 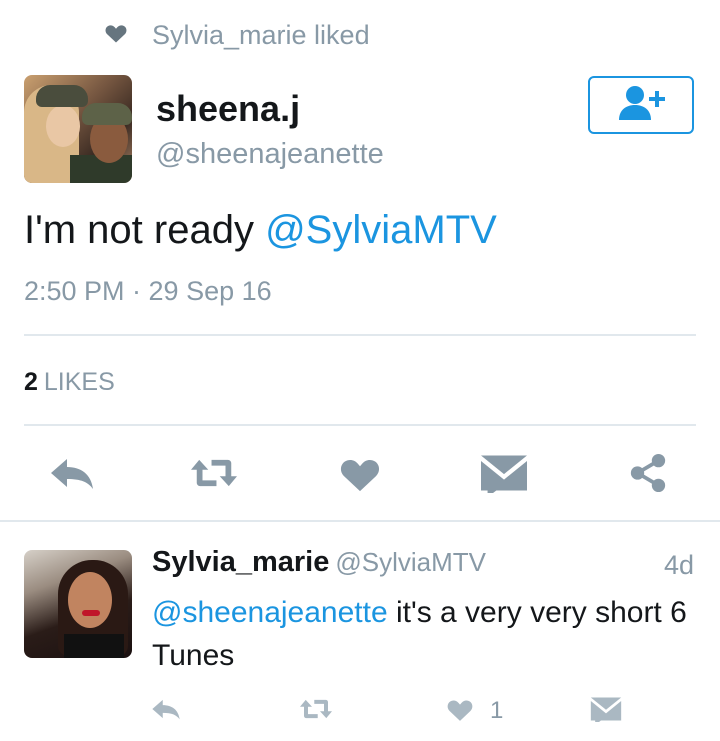 I want to click on follow-user-icon, so click(x=641, y=105).